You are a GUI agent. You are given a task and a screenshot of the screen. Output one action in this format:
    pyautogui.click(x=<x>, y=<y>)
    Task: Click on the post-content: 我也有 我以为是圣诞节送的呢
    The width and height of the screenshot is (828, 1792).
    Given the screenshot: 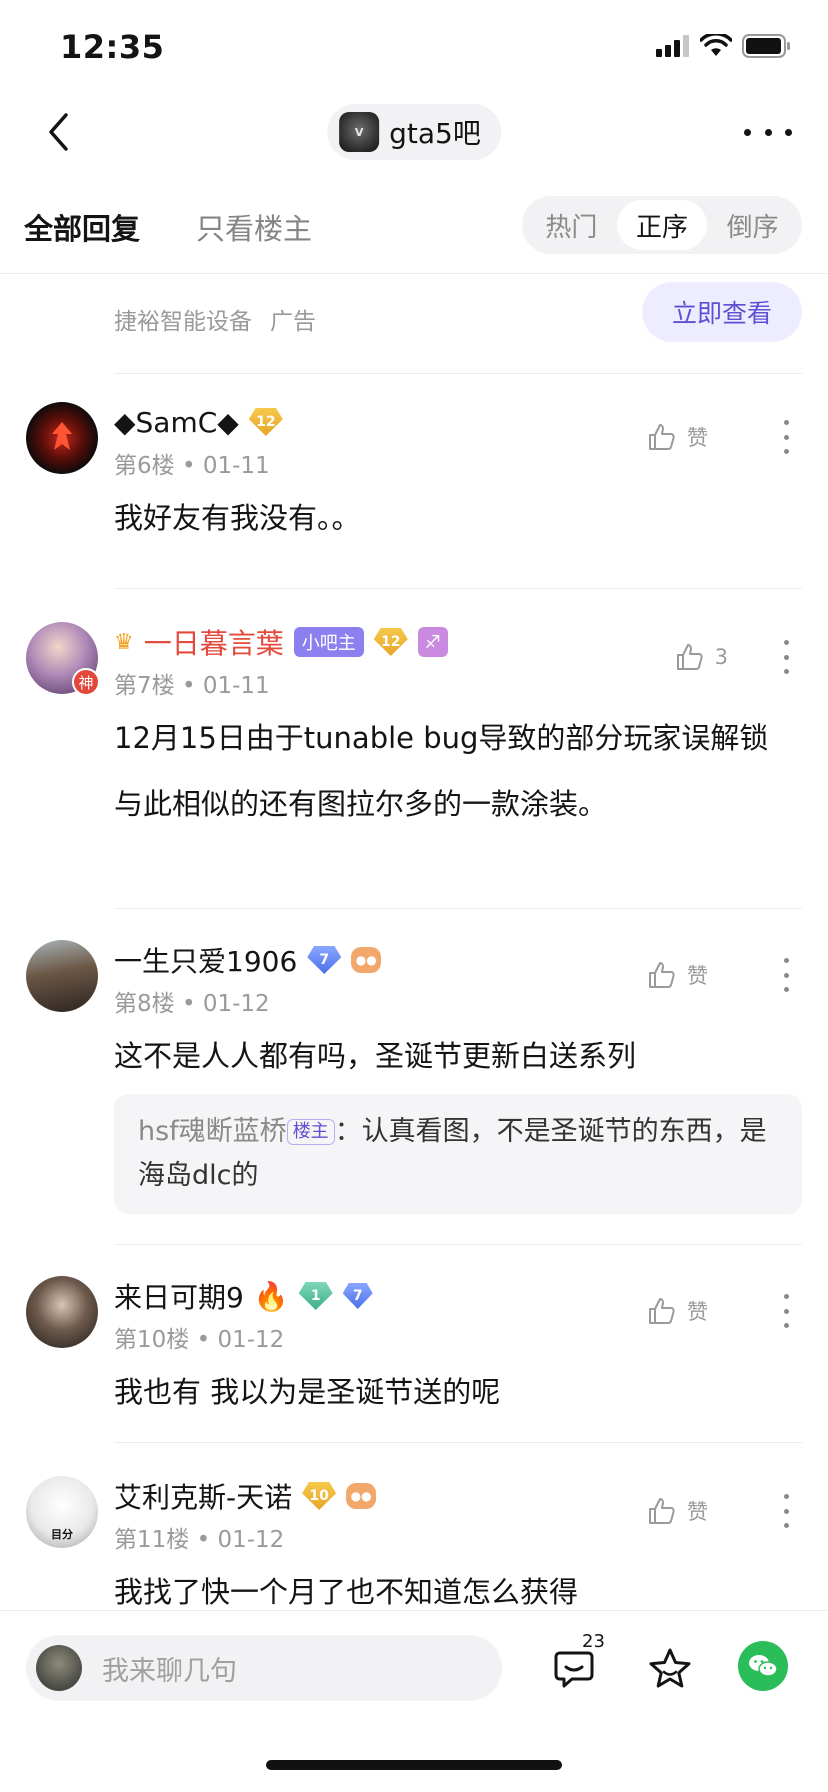 What is the action you would take?
    pyautogui.click(x=458, y=1392)
    